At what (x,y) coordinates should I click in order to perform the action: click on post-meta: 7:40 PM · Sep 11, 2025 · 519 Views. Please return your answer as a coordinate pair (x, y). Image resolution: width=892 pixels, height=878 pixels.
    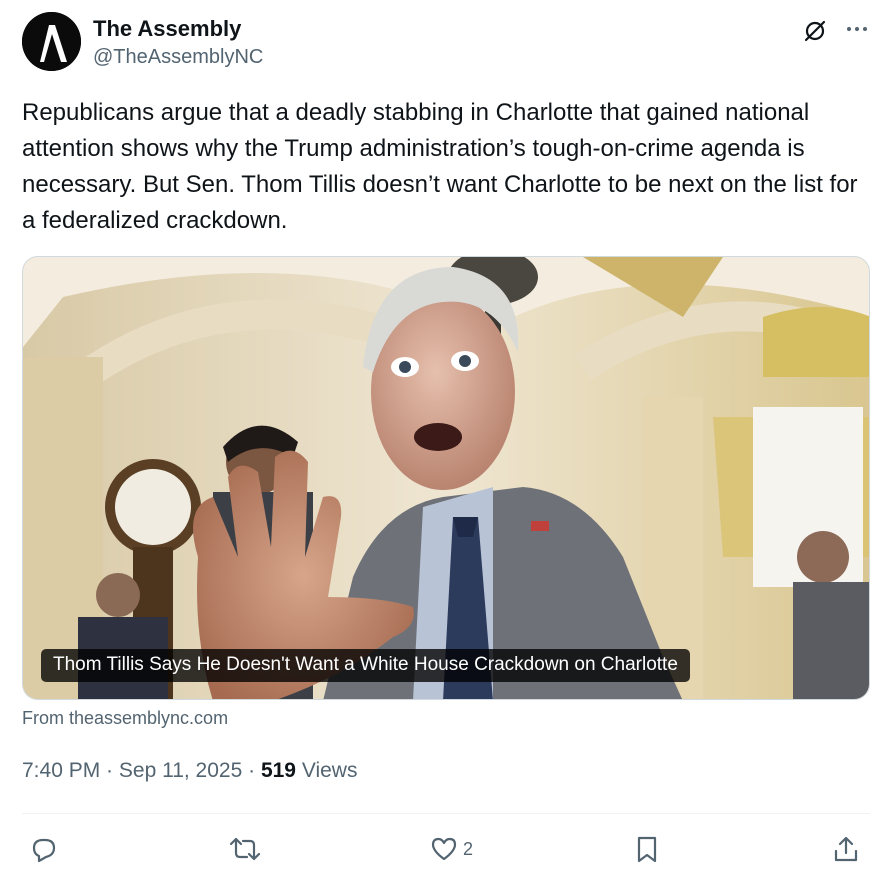
    Looking at the image, I should click on (189, 771).